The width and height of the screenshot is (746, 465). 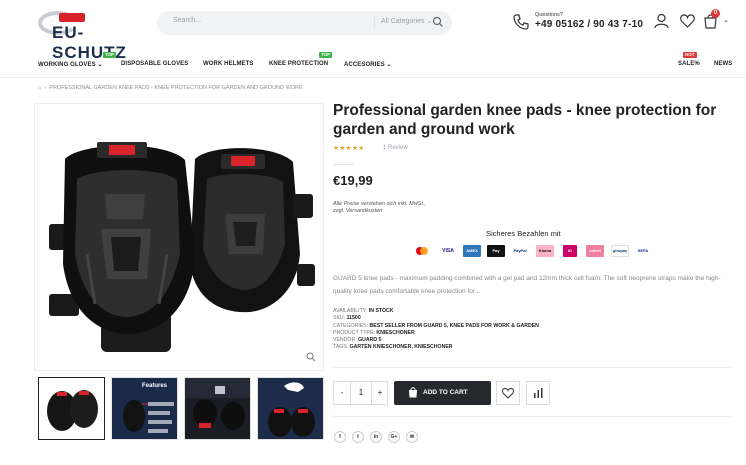 What do you see at coordinates (228, 64) in the screenshot?
I see `nav-item-work-helmets: WORK HELMETS` at bounding box center [228, 64].